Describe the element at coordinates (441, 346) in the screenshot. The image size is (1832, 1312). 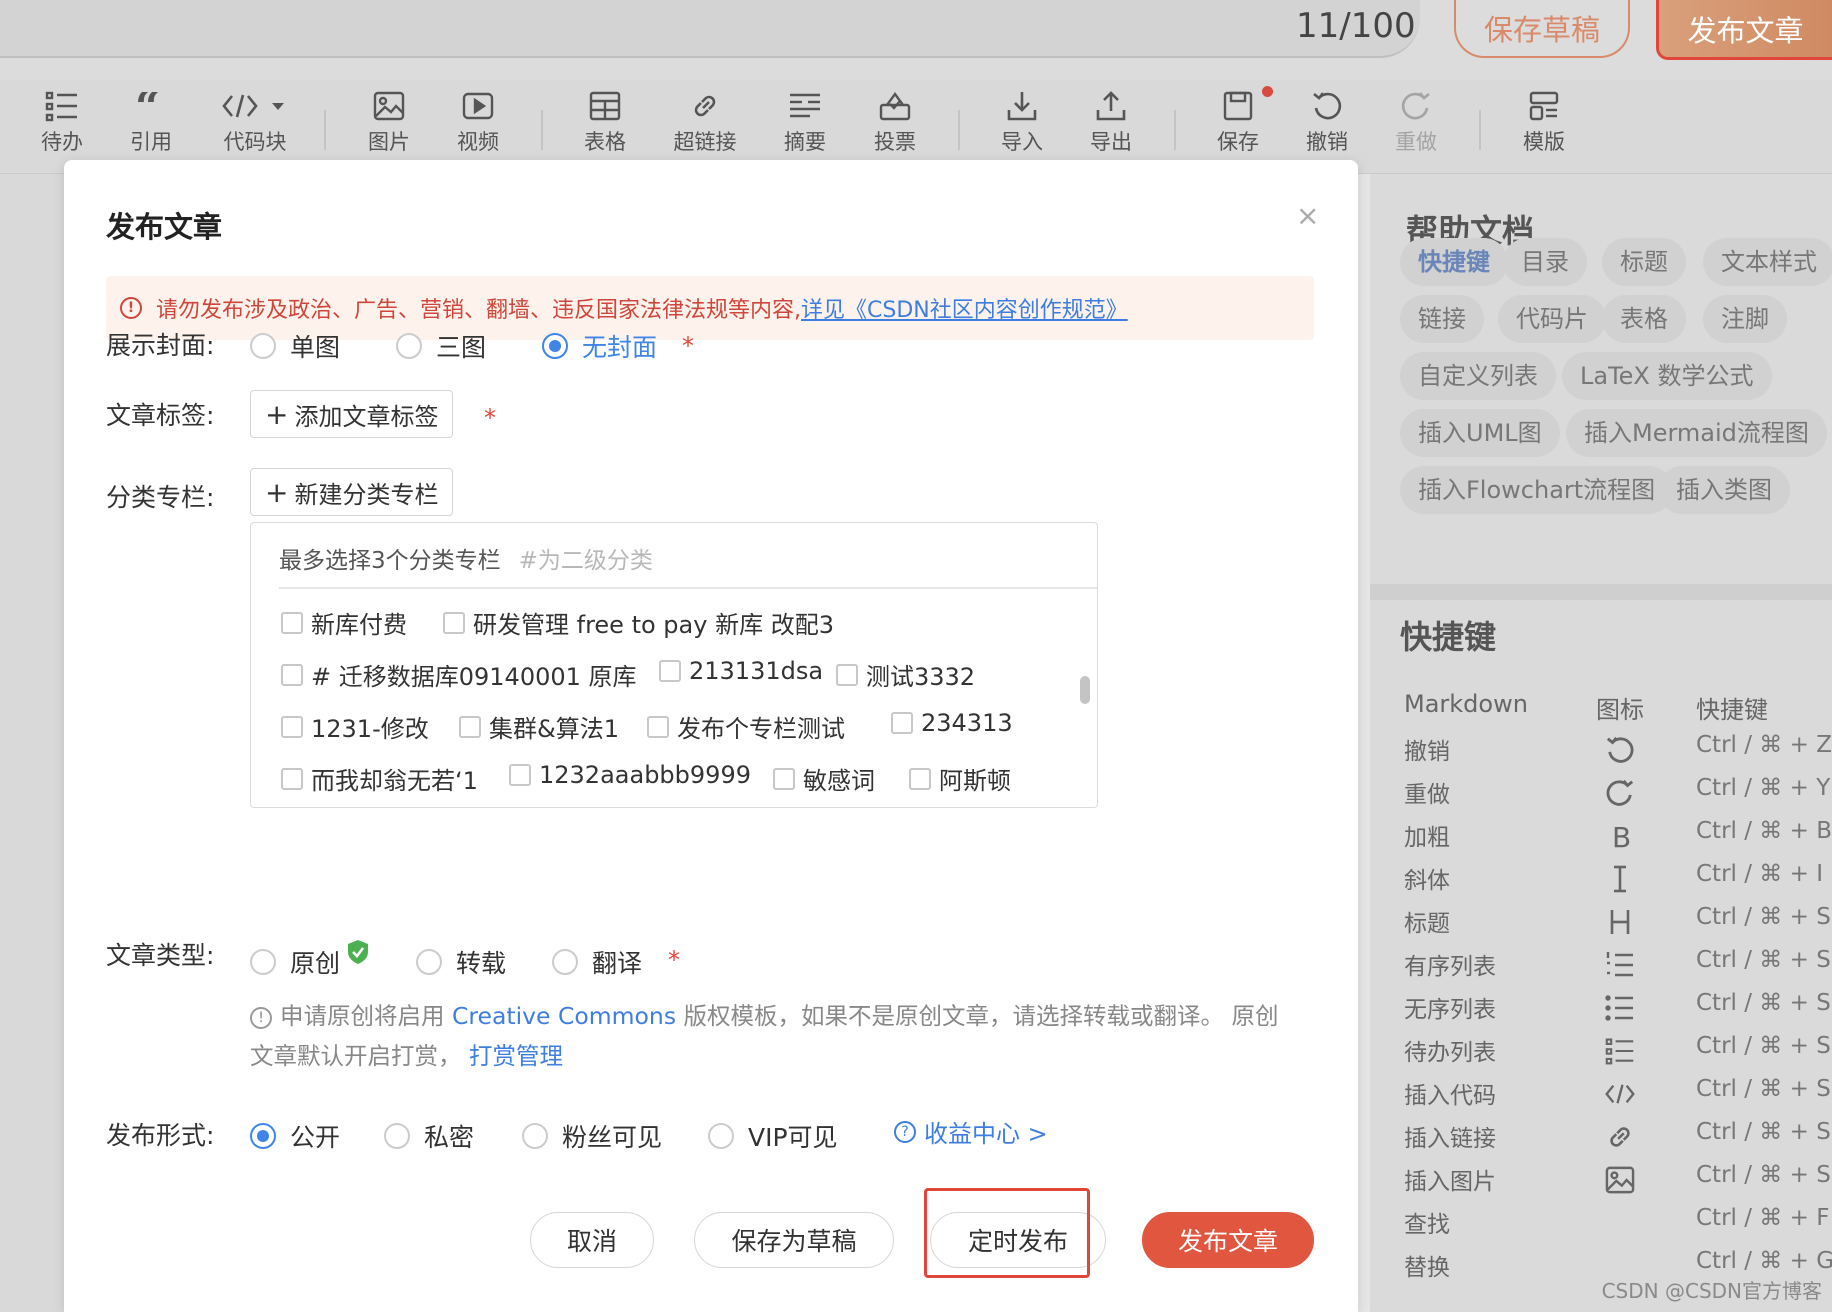
I see `cover-triple-radio: 三图` at that location.